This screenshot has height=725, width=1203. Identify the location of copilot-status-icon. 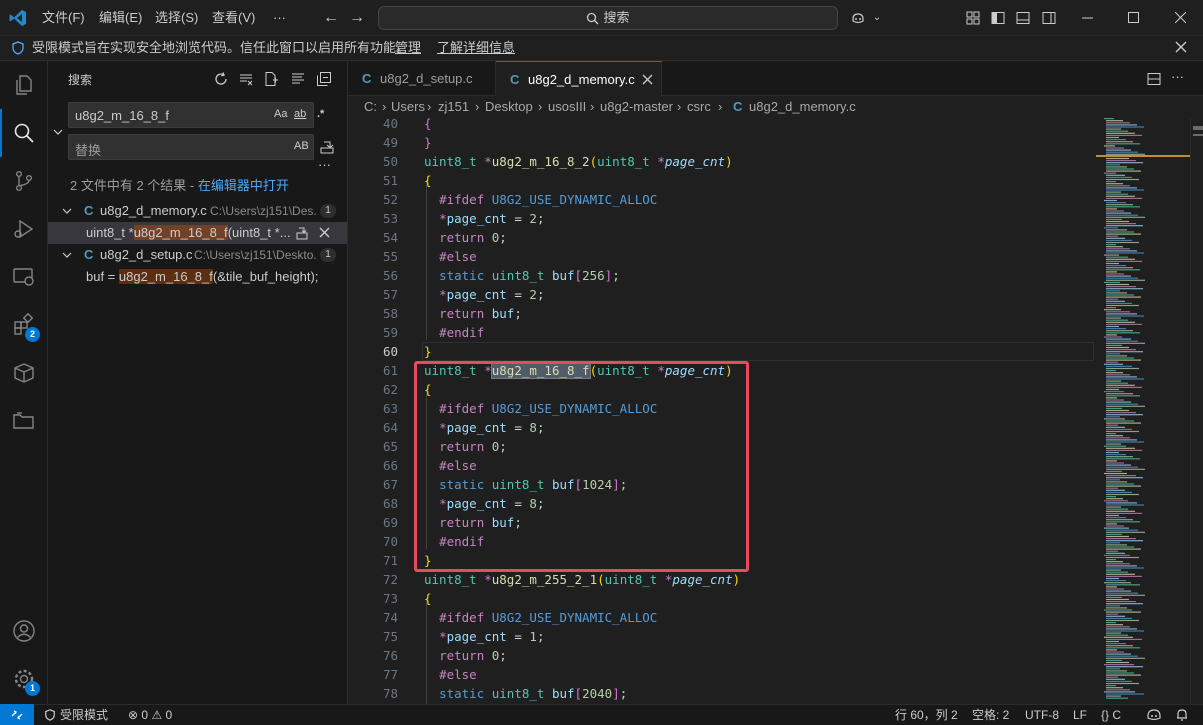
(1154, 715).